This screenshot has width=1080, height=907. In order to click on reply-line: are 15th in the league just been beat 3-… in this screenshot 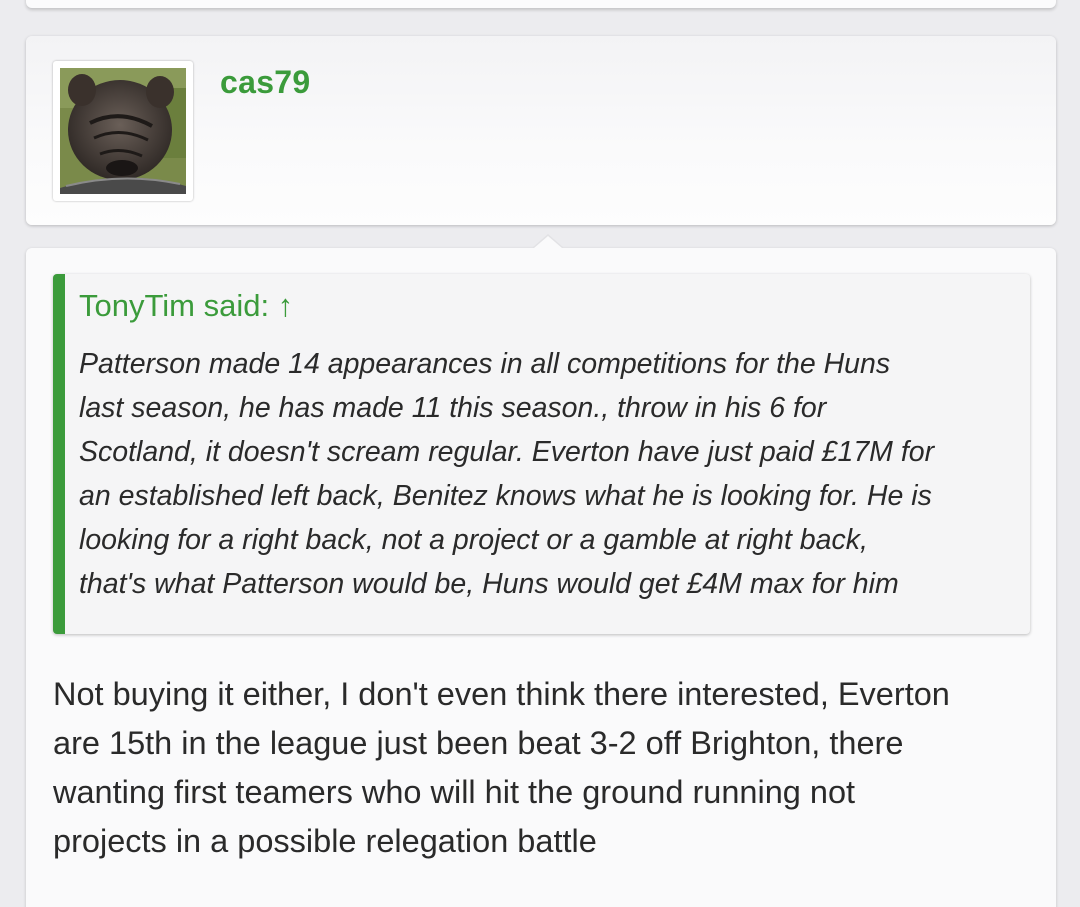, I will do `click(478, 743)`.